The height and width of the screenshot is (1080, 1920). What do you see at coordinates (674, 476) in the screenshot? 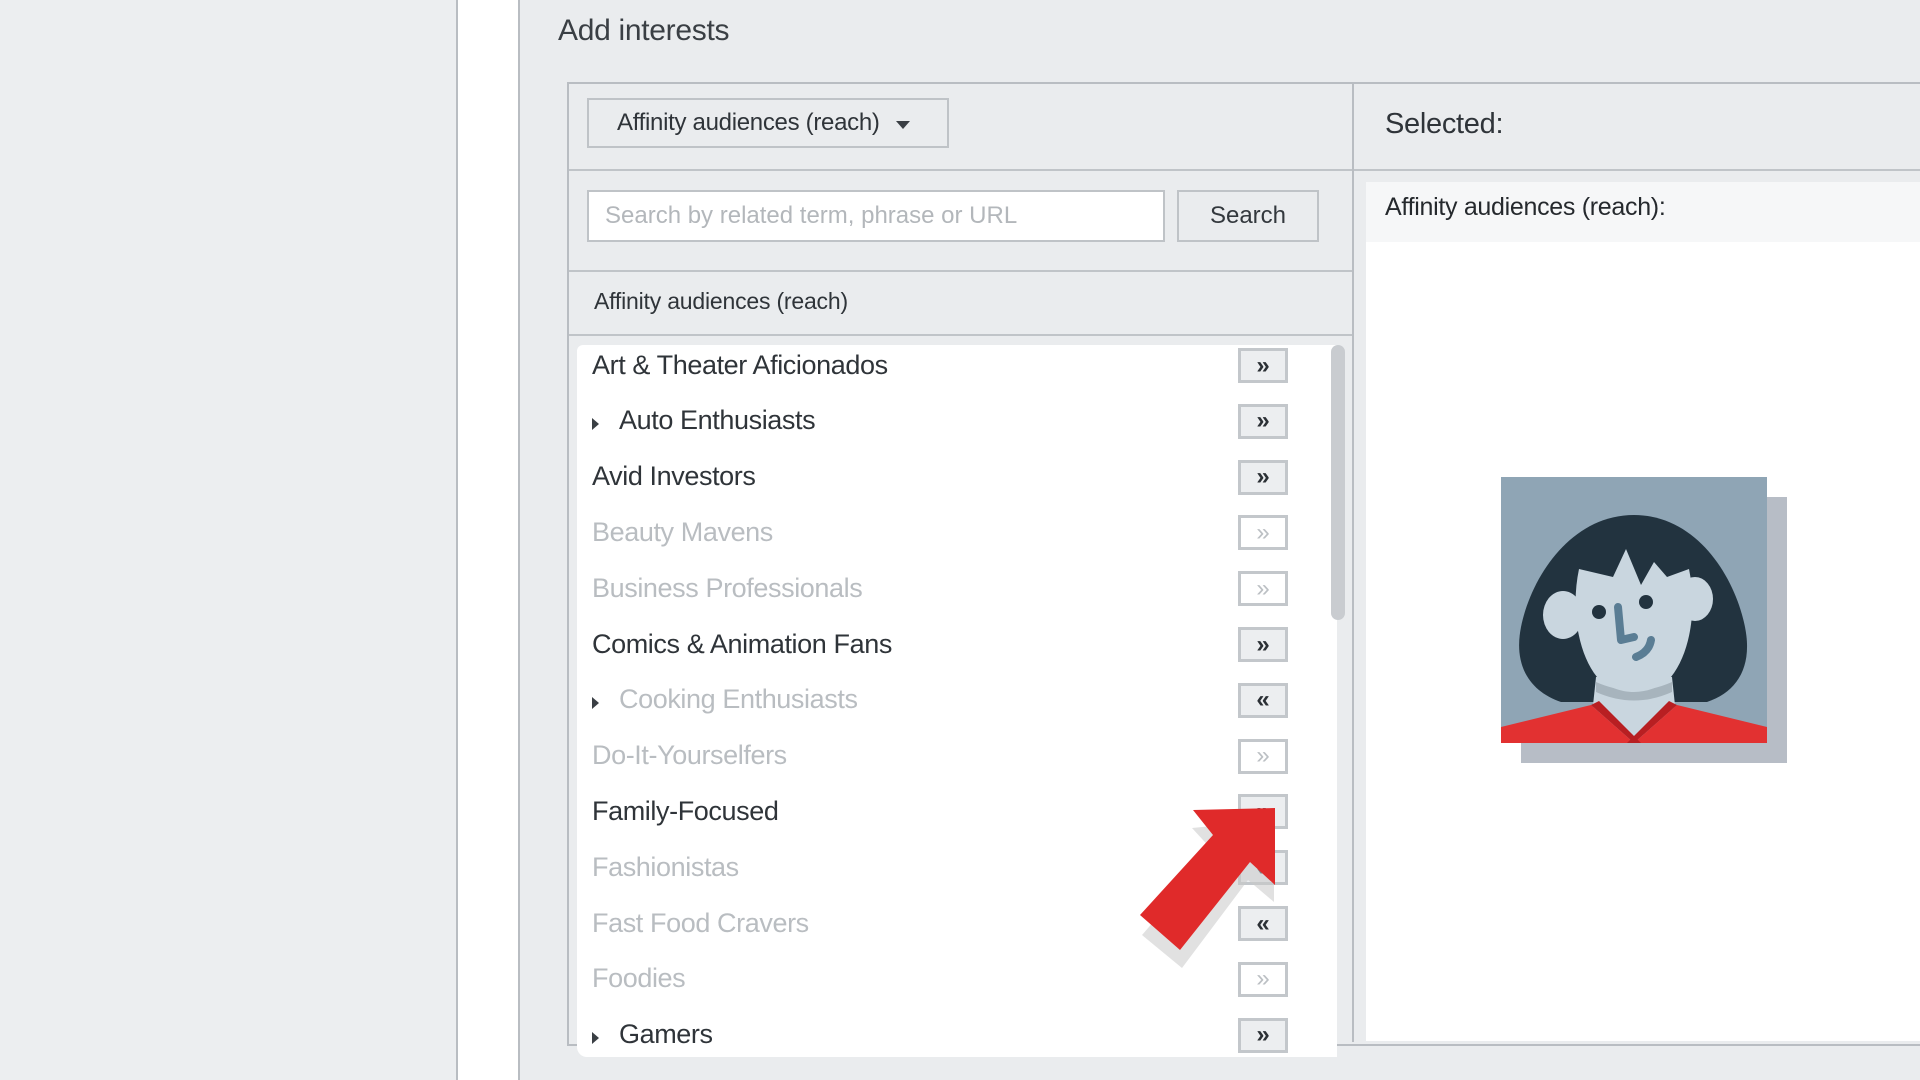
I see `list-item-label: Avid Investors` at bounding box center [674, 476].